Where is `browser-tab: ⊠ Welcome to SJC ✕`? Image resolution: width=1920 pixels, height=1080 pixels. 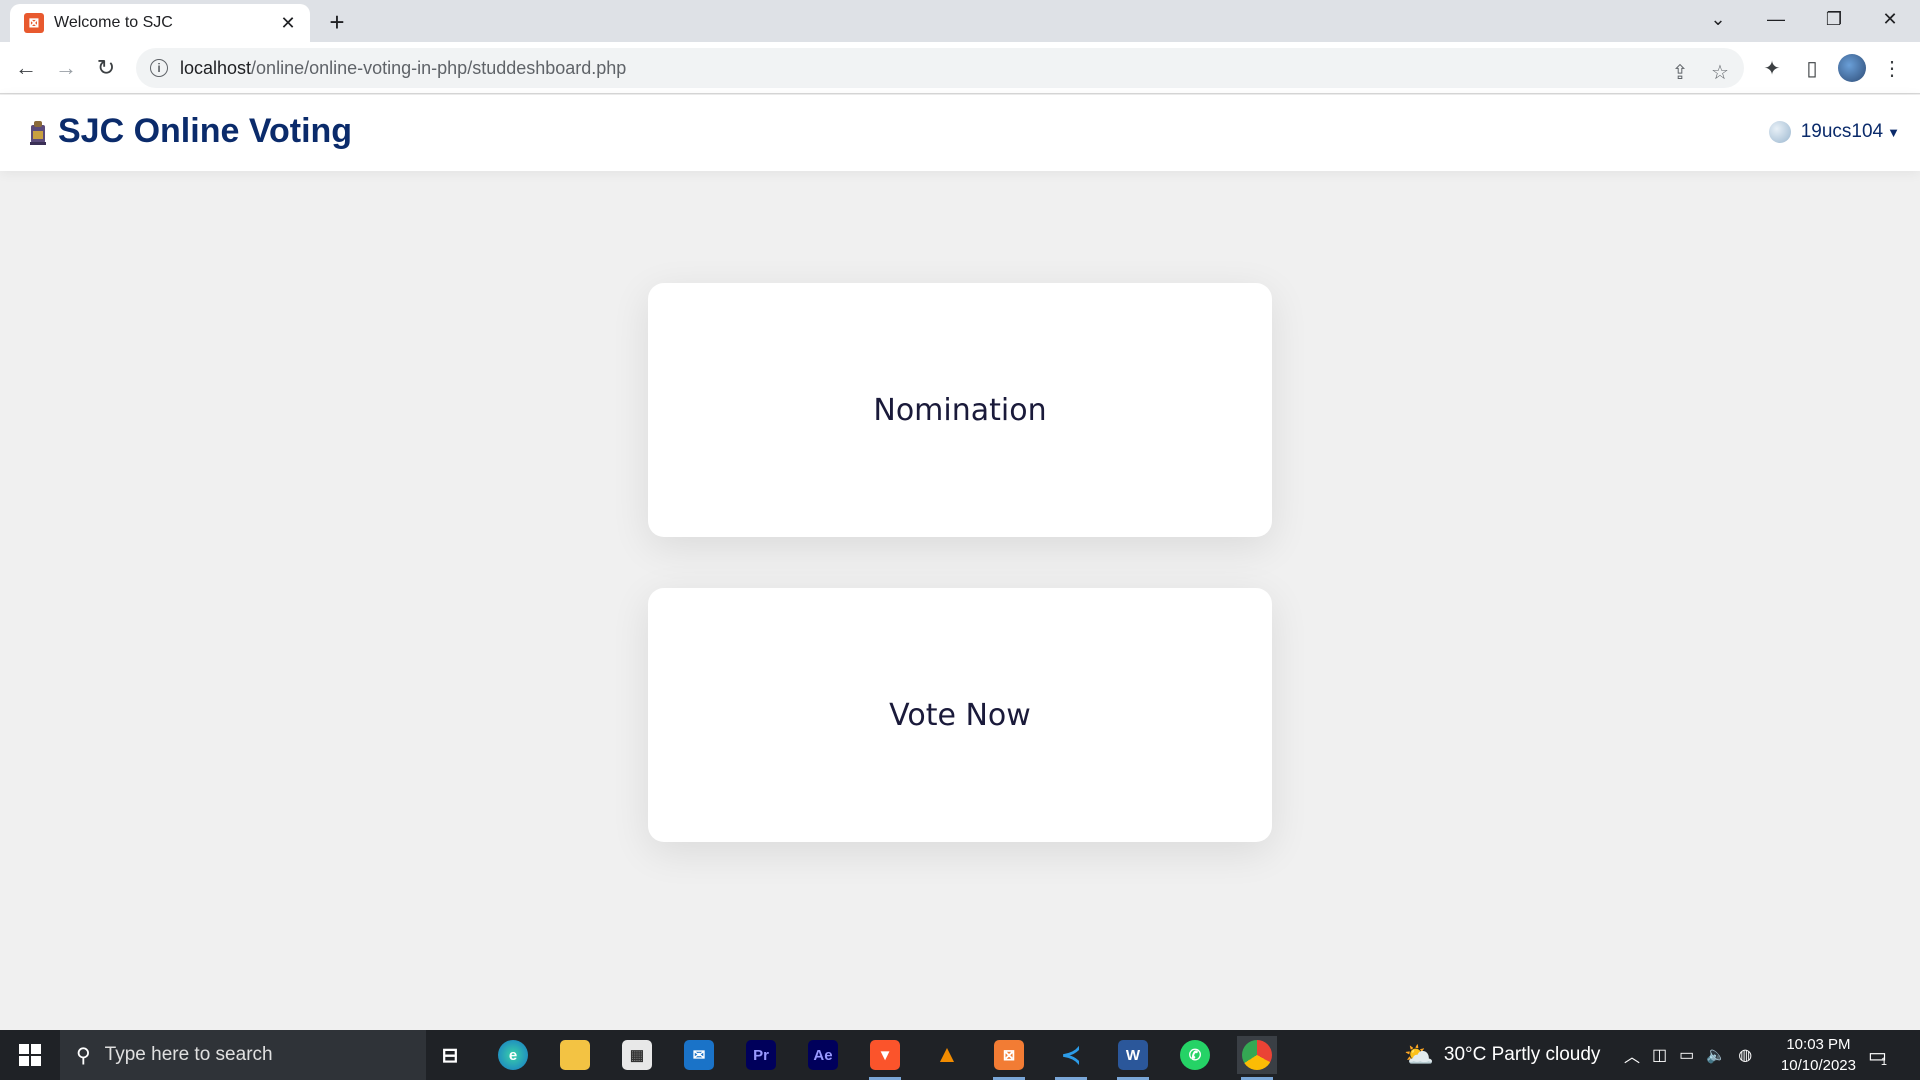
browser-tab: ⊠ Welcome to SJC ✕ is located at coordinates (160, 23).